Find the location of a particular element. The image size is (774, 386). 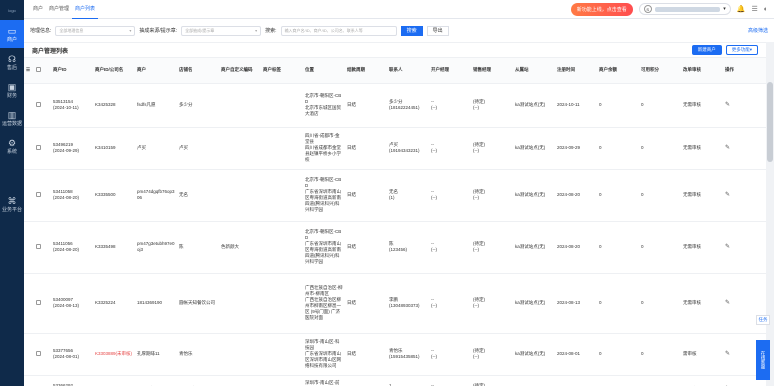

sidebar-logo: logo is located at coordinates (12, 10).